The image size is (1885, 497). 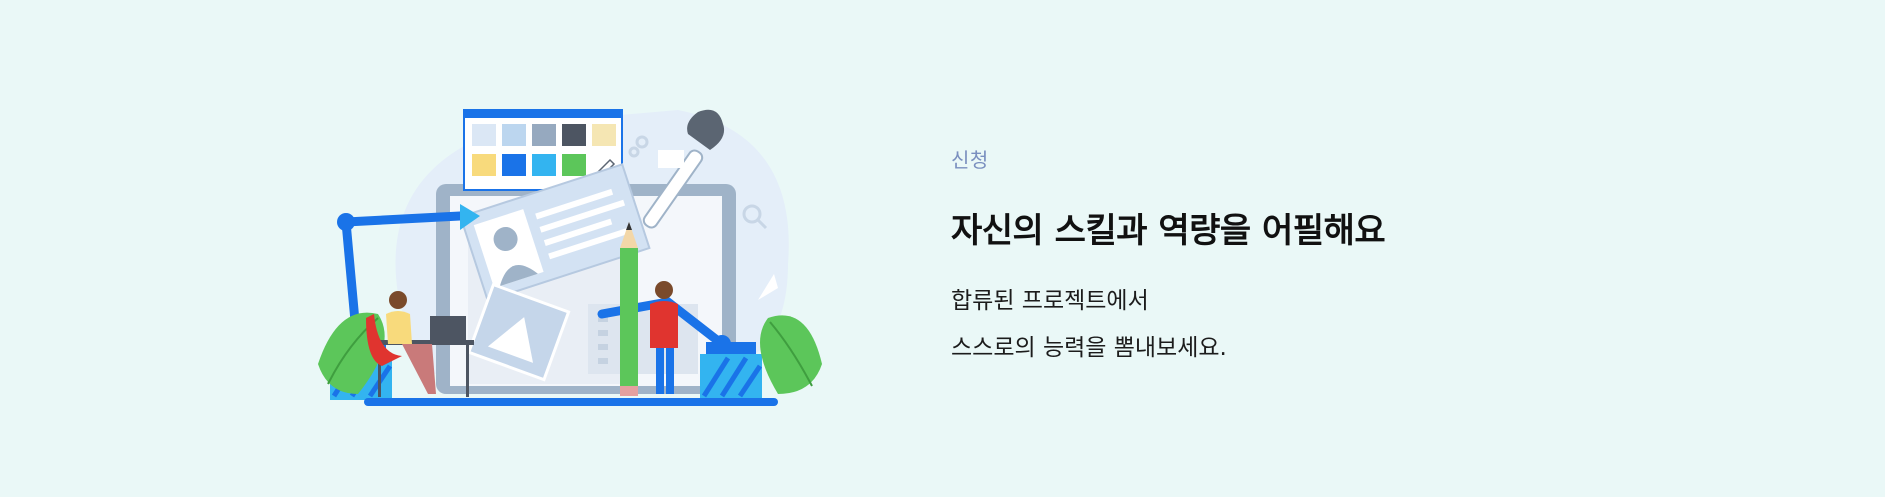 What do you see at coordinates (1089, 348) in the screenshot?
I see `section-description-line-2: 스스로의 능력을 뽐내보세요.` at bounding box center [1089, 348].